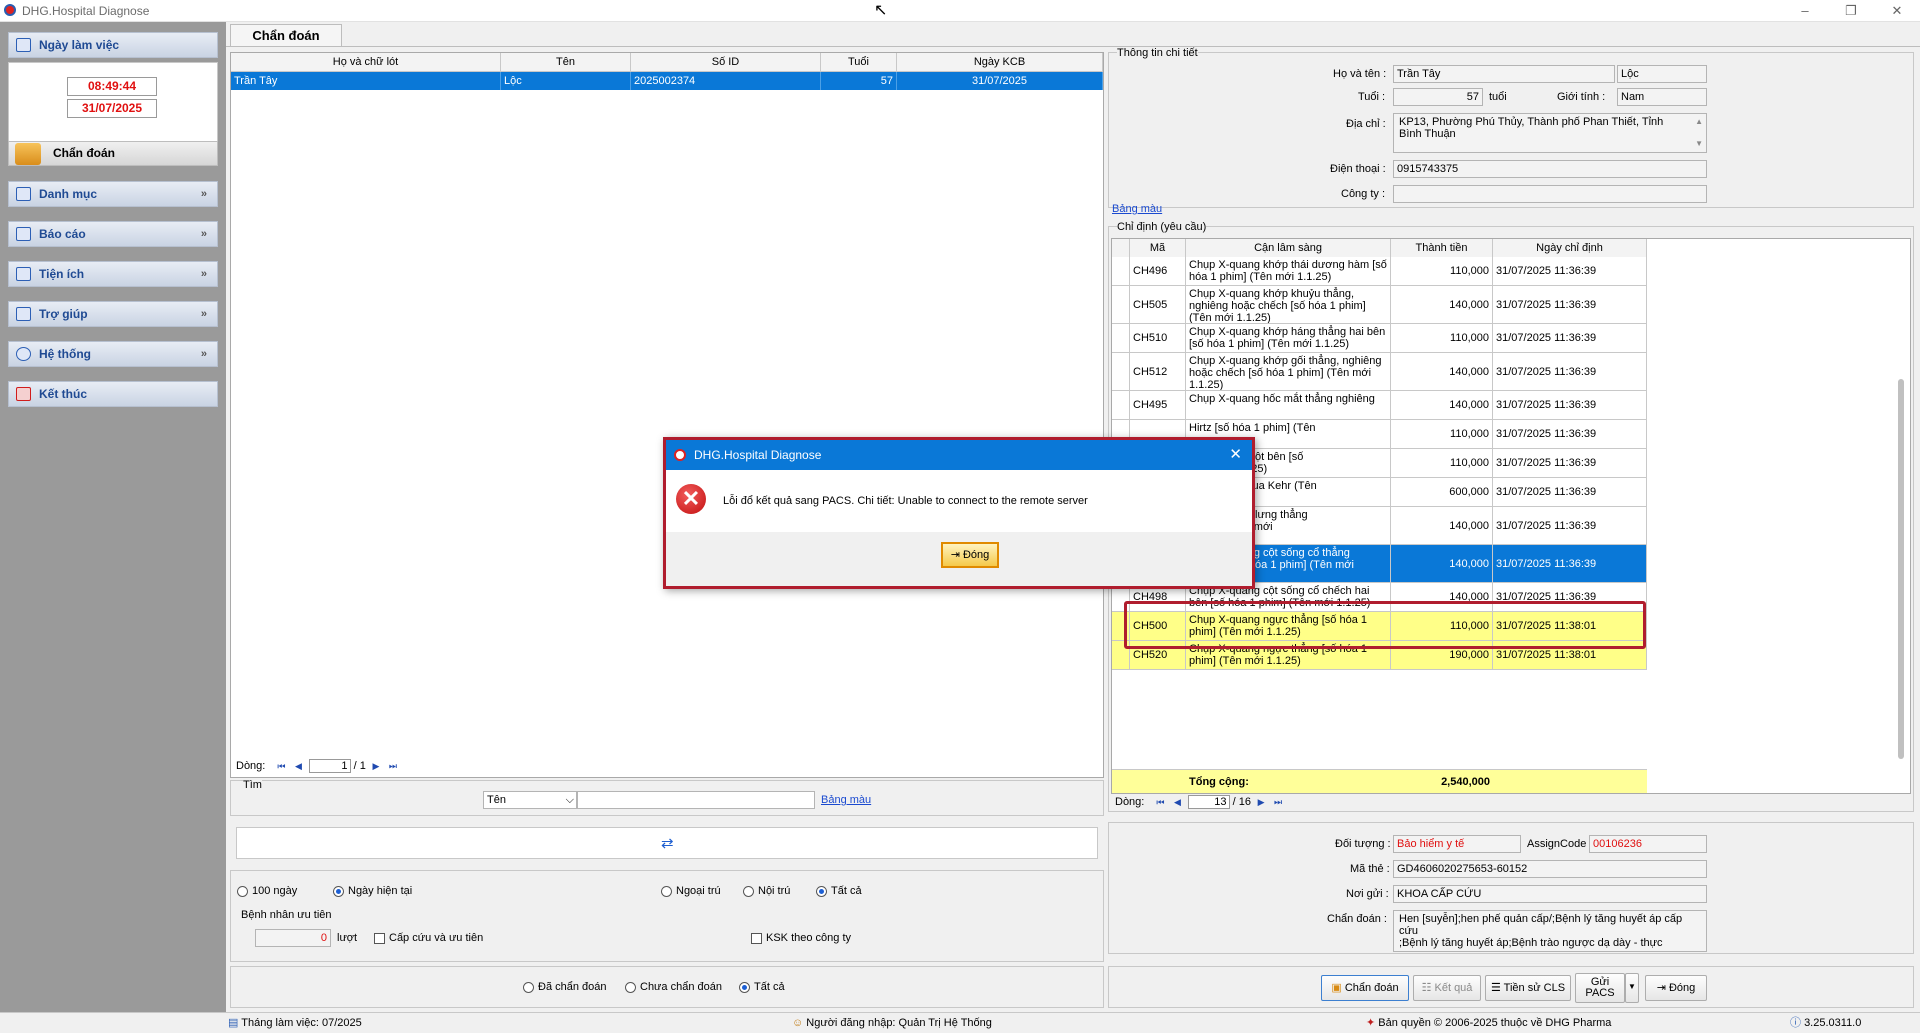 The height and width of the screenshot is (1033, 1920). Describe the element at coordinates (1158, 248) in the screenshot. I see `col-ma: Mã` at that location.